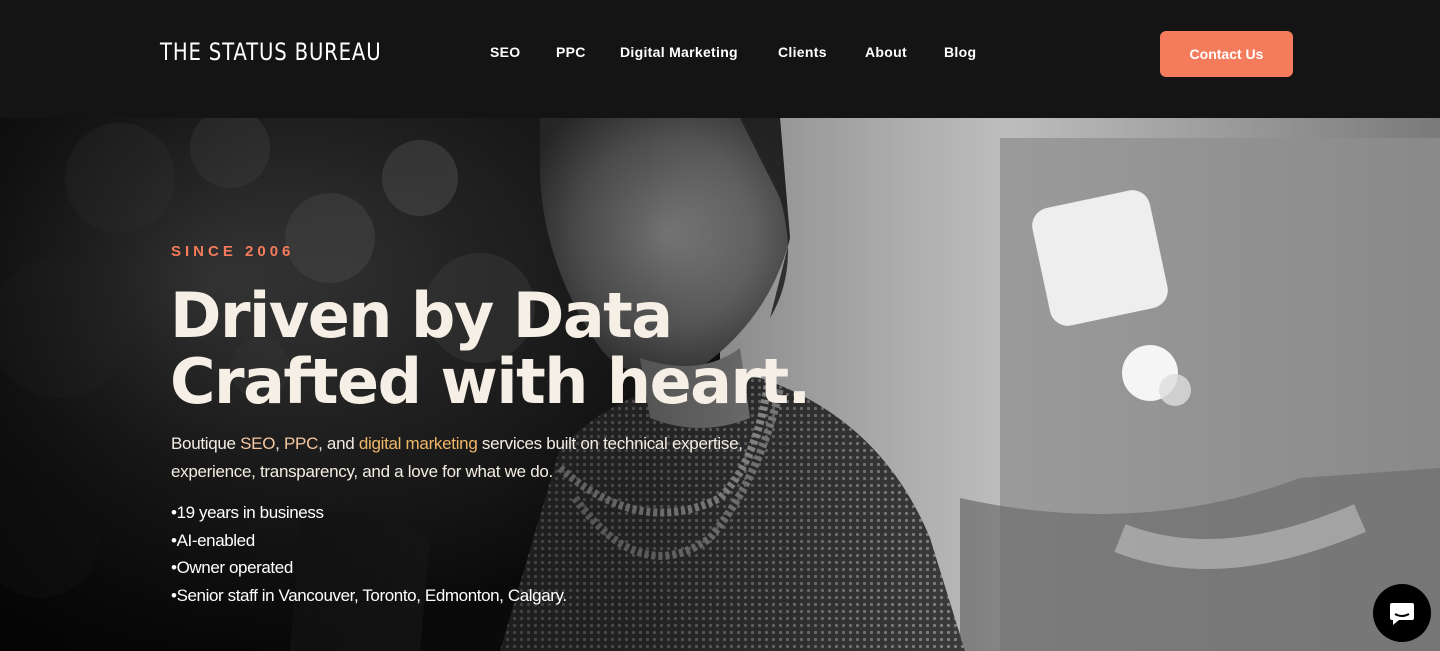 This screenshot has width=1440, height=651. Describe the element at coordinates (1226, 54) in the screenshot. I see `contact-us-button: Contact Us` at that location.